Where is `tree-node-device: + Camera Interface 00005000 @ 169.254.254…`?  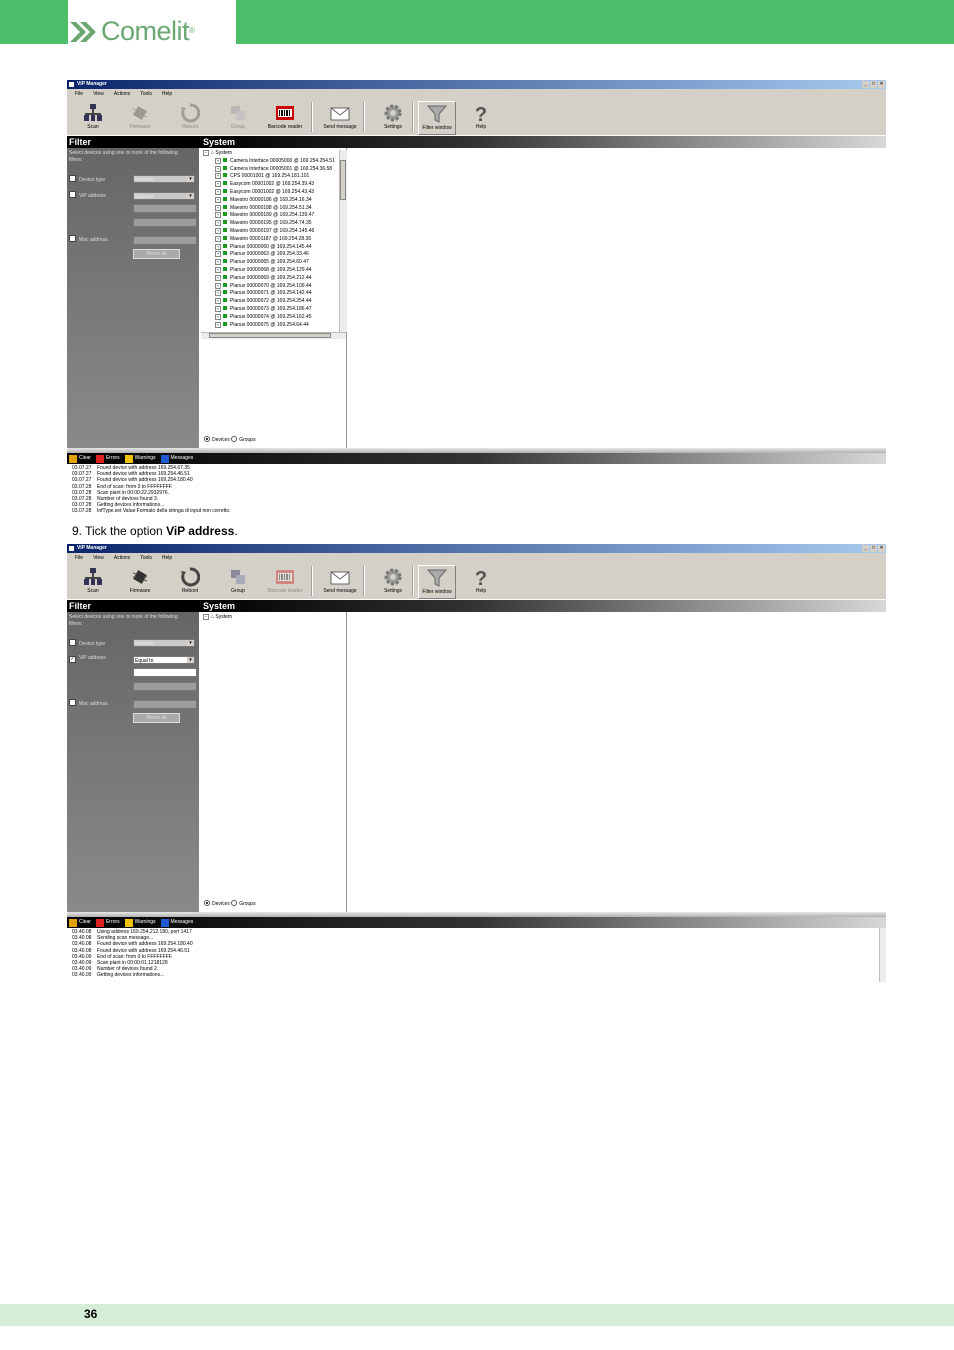 tree-node-device: + Camera Interface 00005000 @ 169.254.254… is located at coordinates (272, 161).